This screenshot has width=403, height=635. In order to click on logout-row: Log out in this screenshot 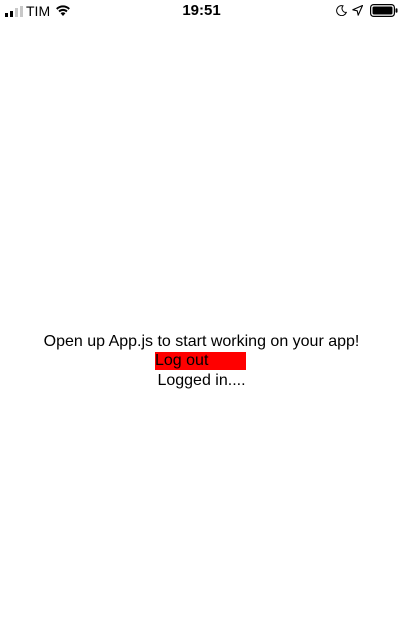, I will do `click(201, 361)`.